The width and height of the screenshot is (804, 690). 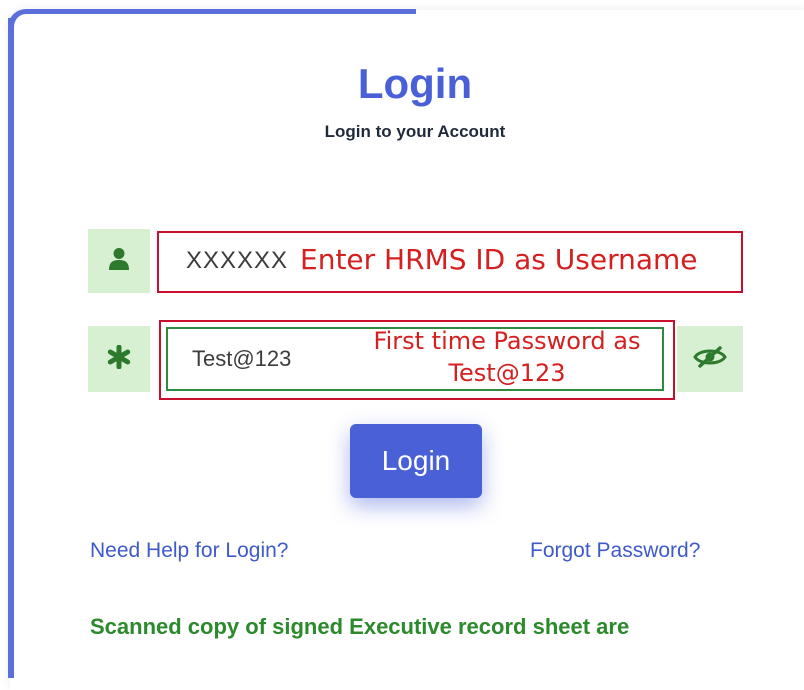 I want to click on page-title: Login, so click(x=415, y=83).